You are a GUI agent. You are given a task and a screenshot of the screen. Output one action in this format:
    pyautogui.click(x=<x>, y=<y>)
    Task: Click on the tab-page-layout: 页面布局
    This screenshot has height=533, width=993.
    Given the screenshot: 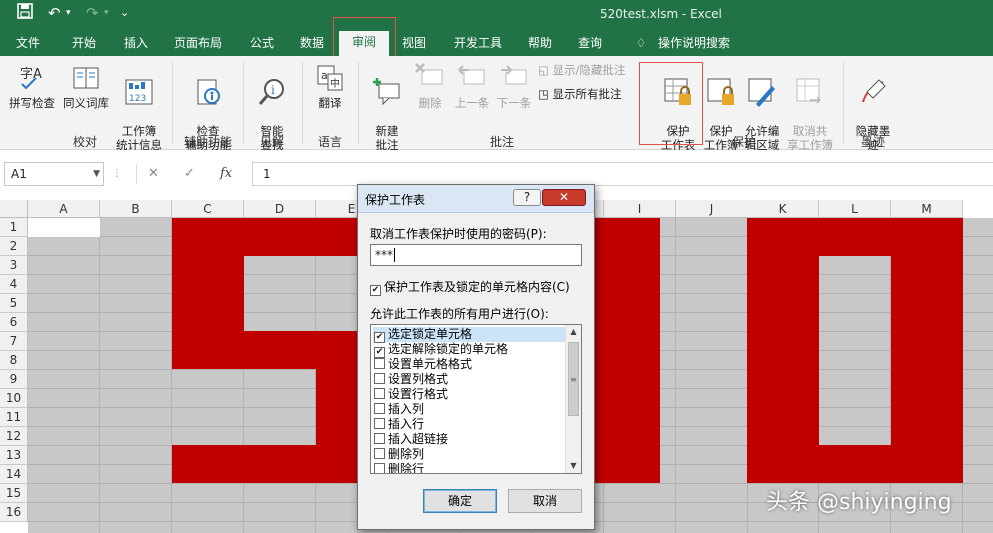 What is the action you would take?
    pyautogui.click(x=198, y=44)
    